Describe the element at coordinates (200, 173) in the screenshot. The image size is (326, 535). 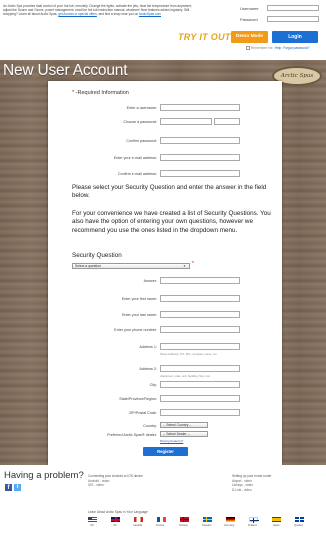
I see `confirm-email-field` at that location.